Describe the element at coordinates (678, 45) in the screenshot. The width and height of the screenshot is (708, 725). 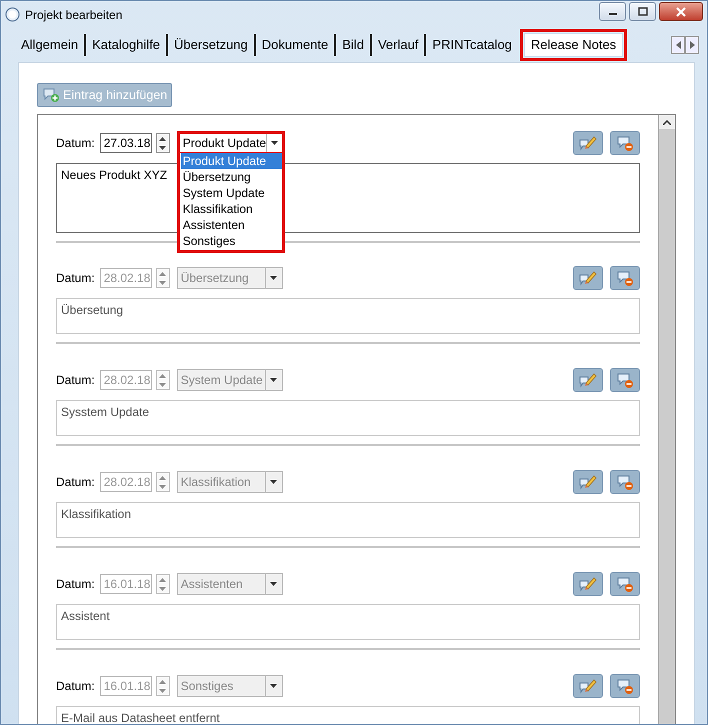
I see `tab-scroll-left-icon` at that location.